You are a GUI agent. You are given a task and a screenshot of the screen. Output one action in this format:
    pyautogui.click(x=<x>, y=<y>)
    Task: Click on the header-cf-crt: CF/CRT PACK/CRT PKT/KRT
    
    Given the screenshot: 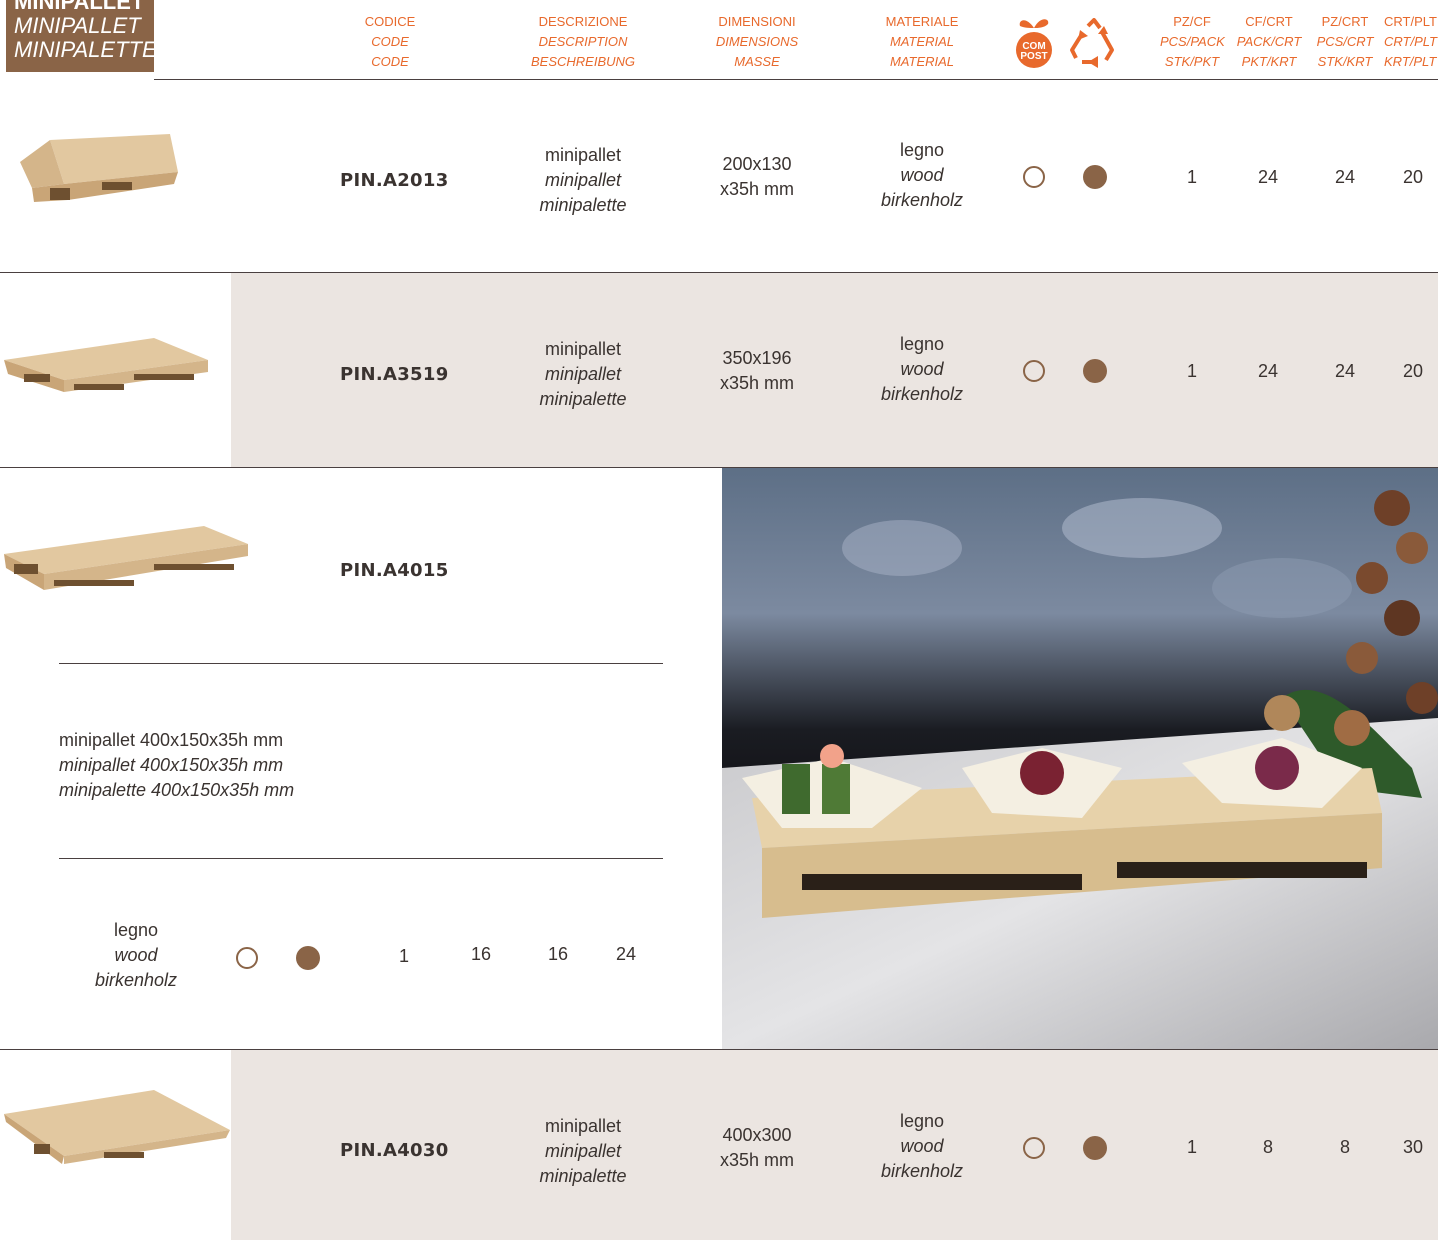 What is the action you would take?
    pyautogui.click(x=1269, y=41)
    